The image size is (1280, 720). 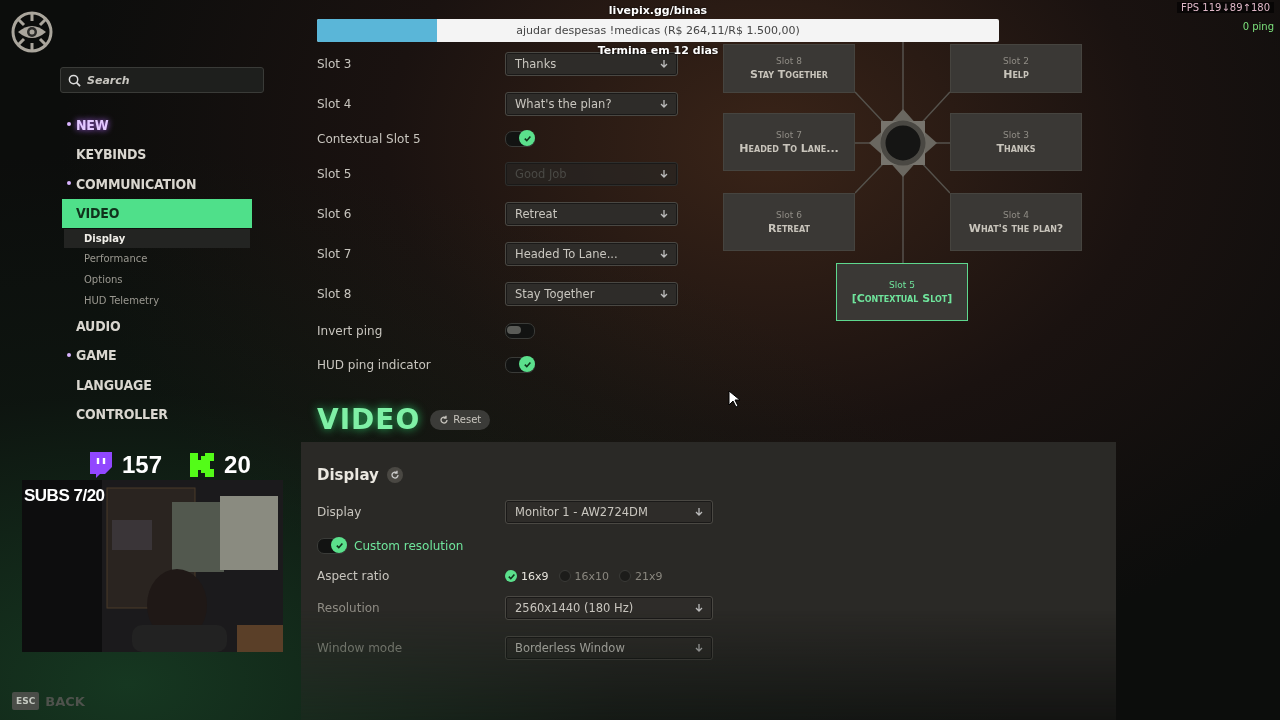 What do you see at coordinates (902, 298) in the screenshot?
I see `slot-label: [Contextual Slot]` at bounding box center [902, 298].